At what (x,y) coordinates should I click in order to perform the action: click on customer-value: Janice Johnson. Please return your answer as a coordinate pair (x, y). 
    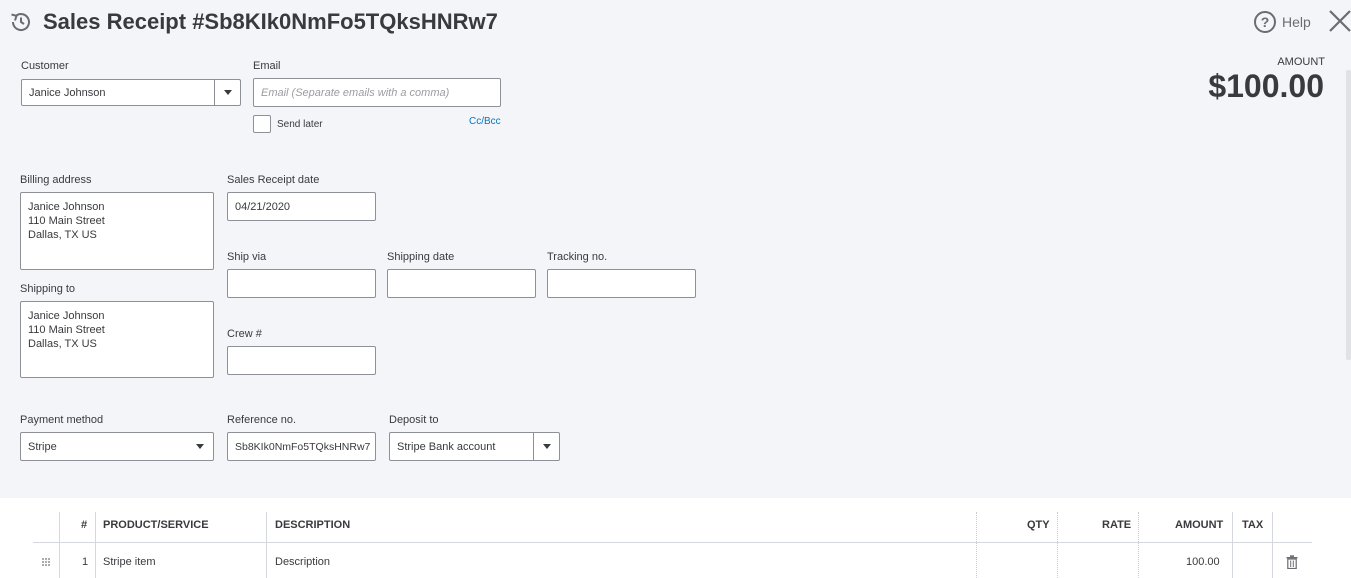
    Looking at the image, I should click on (67, 92).